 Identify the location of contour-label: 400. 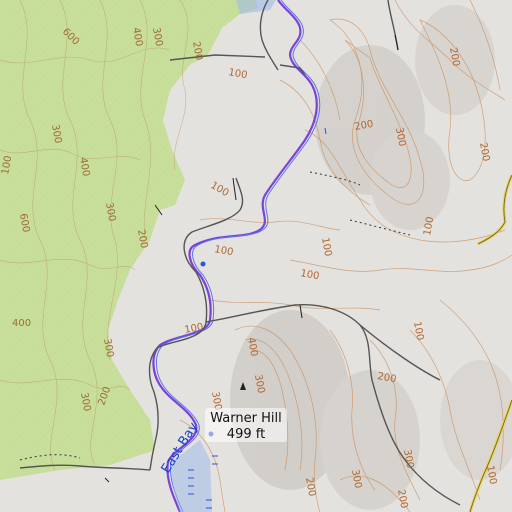
(21, 323).